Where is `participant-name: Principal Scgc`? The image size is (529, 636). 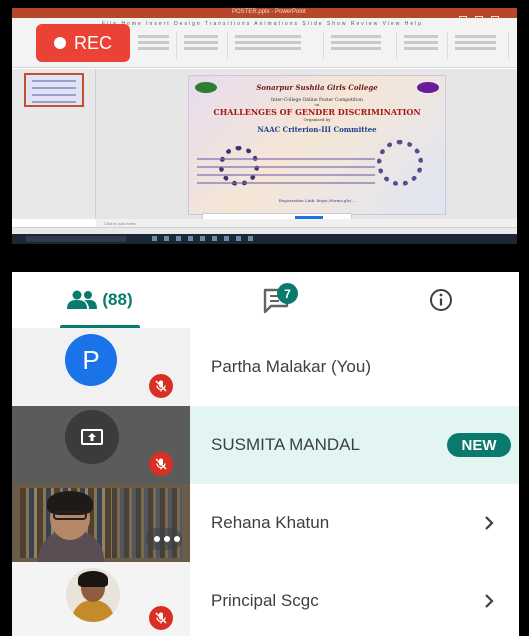
participant-name: Principal Scgc is located at coordinates (265, 600).